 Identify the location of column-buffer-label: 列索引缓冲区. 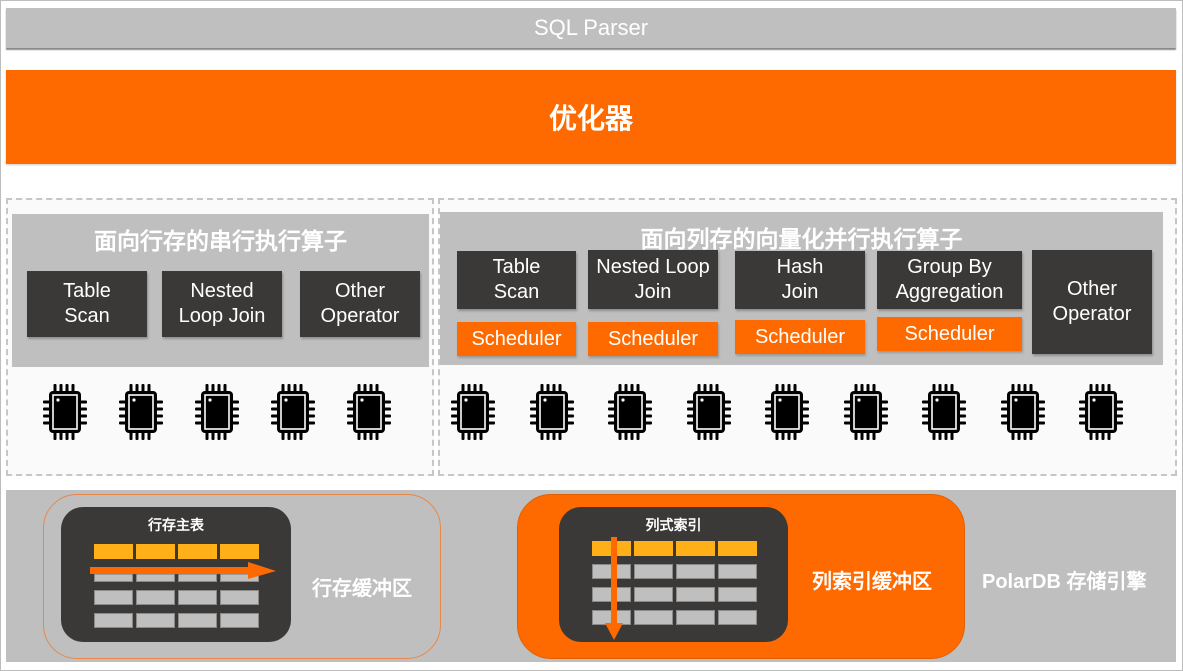
(872, 582).